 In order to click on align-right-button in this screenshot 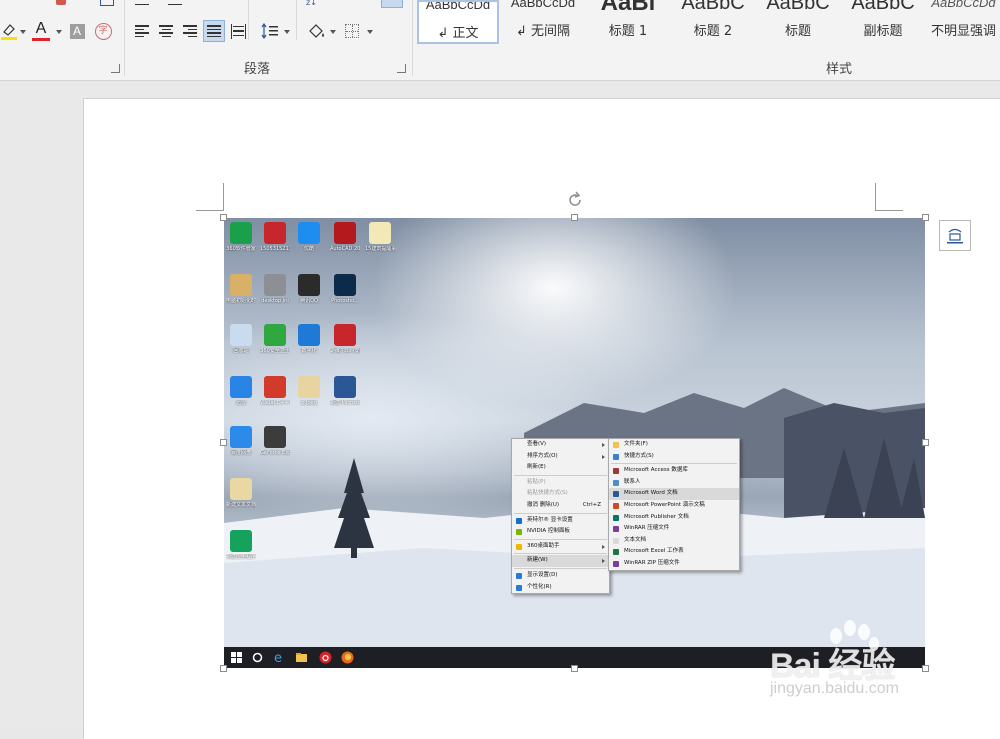, I will do `click(190, 31)`.